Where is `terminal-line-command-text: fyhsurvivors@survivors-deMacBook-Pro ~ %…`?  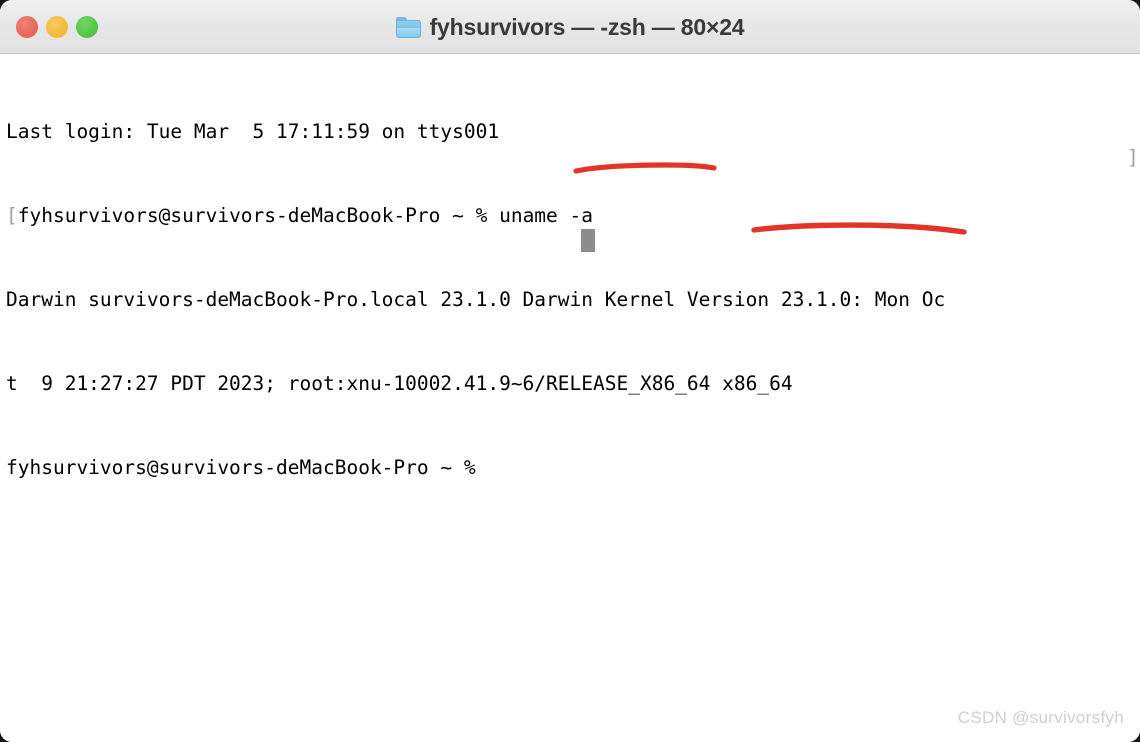
terminal-line-command-text: fyhsurvivors@survivors-deMacBook-Pro ~ %… is located at coordinates (305, 215).